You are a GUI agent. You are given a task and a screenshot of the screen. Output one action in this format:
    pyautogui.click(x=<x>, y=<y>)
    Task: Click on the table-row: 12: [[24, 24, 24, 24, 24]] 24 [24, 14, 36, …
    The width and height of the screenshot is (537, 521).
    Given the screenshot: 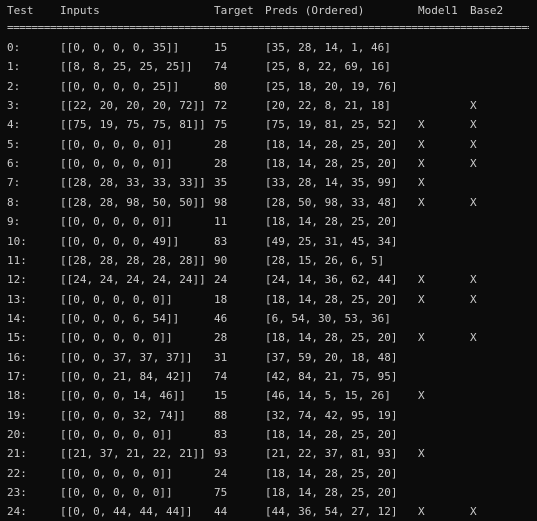 What is the action you would take?
    pyautogui.click(x=268, y=280)
    